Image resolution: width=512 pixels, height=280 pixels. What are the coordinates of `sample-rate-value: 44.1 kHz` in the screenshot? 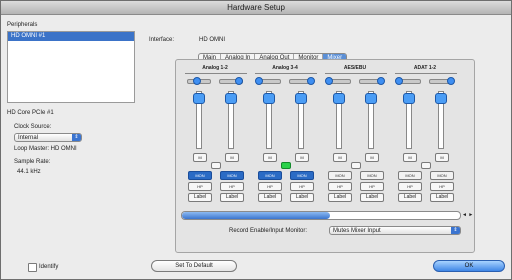 It's located at (29, 172).